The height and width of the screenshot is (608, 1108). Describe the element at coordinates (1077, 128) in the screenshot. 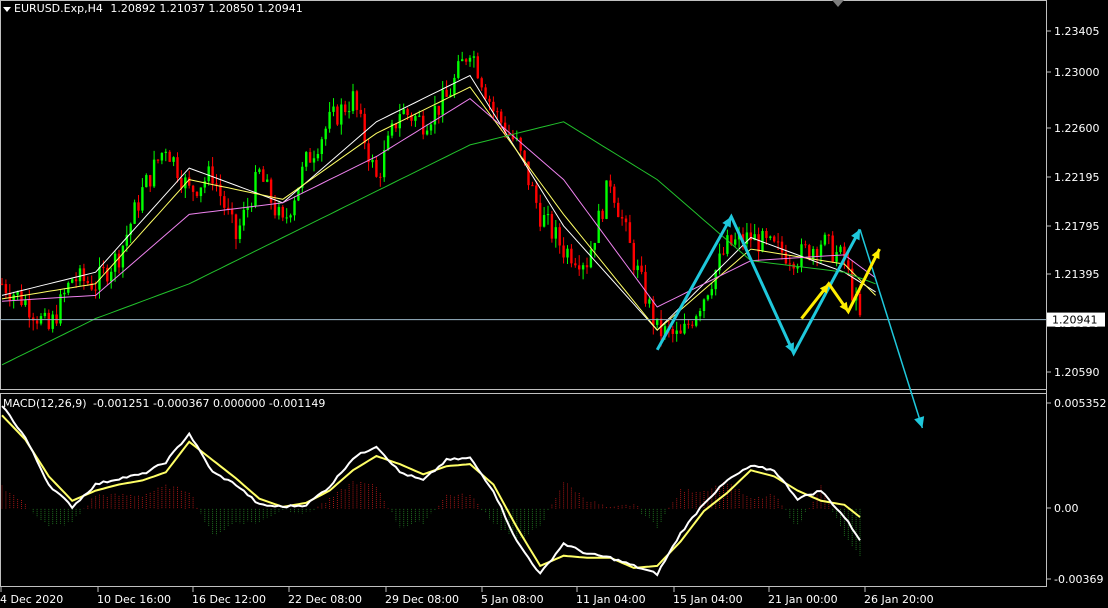

I see `price-tick-label: 1.22600` at that location.